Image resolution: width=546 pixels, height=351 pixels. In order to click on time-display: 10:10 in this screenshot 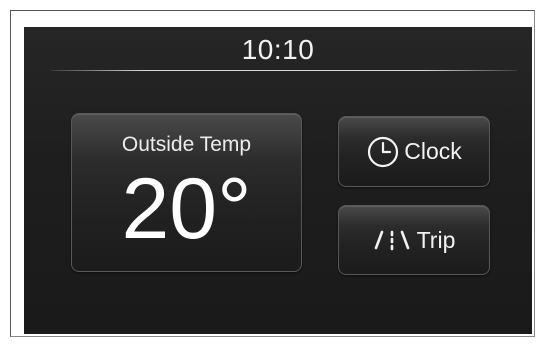, I will do `click(278, 49)`.